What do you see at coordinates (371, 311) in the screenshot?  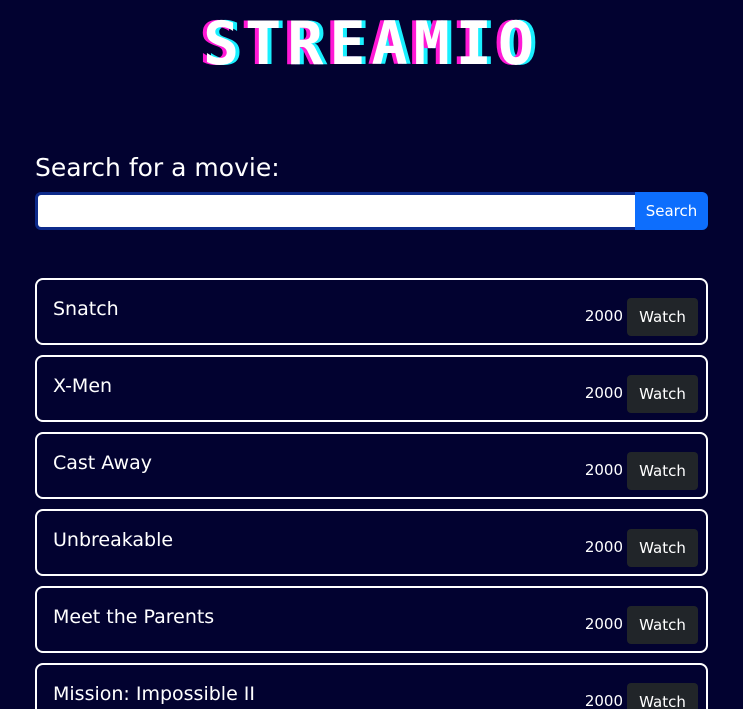 I see `movie-card: Snatch 2000 Watch` at bounding box center [371, 311].